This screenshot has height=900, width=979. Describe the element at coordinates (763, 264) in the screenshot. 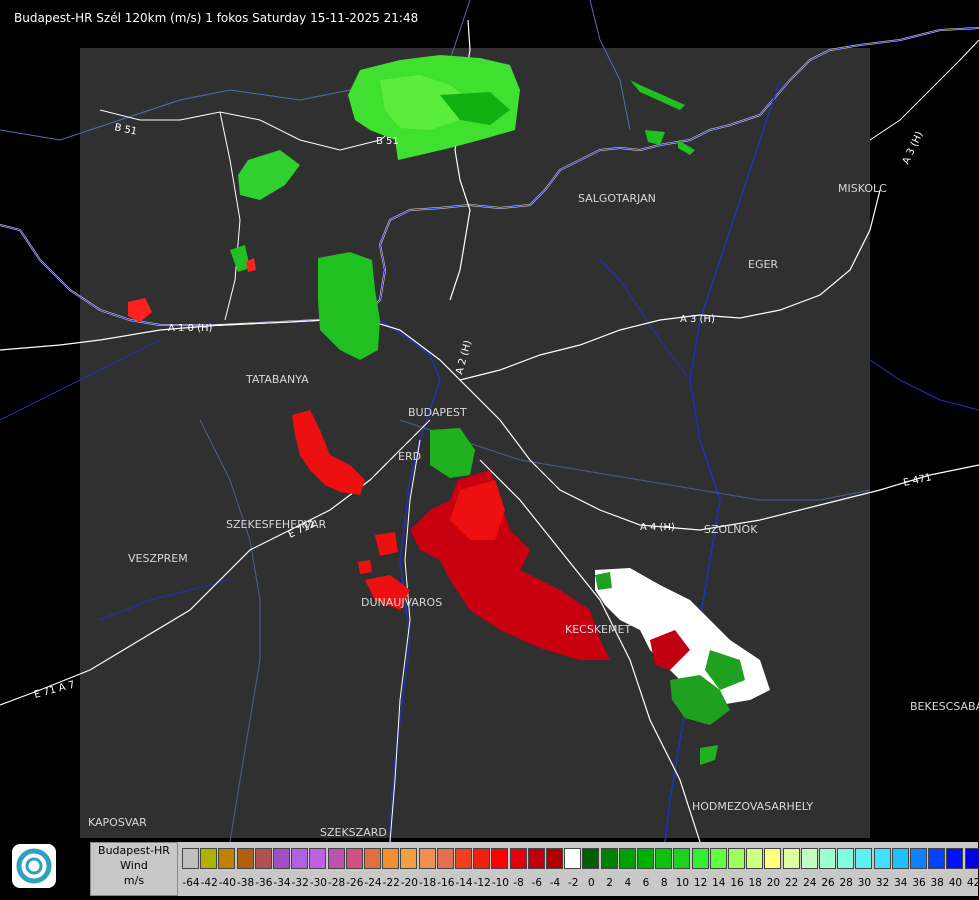

I see `city-label-eger: EGER` at that location.